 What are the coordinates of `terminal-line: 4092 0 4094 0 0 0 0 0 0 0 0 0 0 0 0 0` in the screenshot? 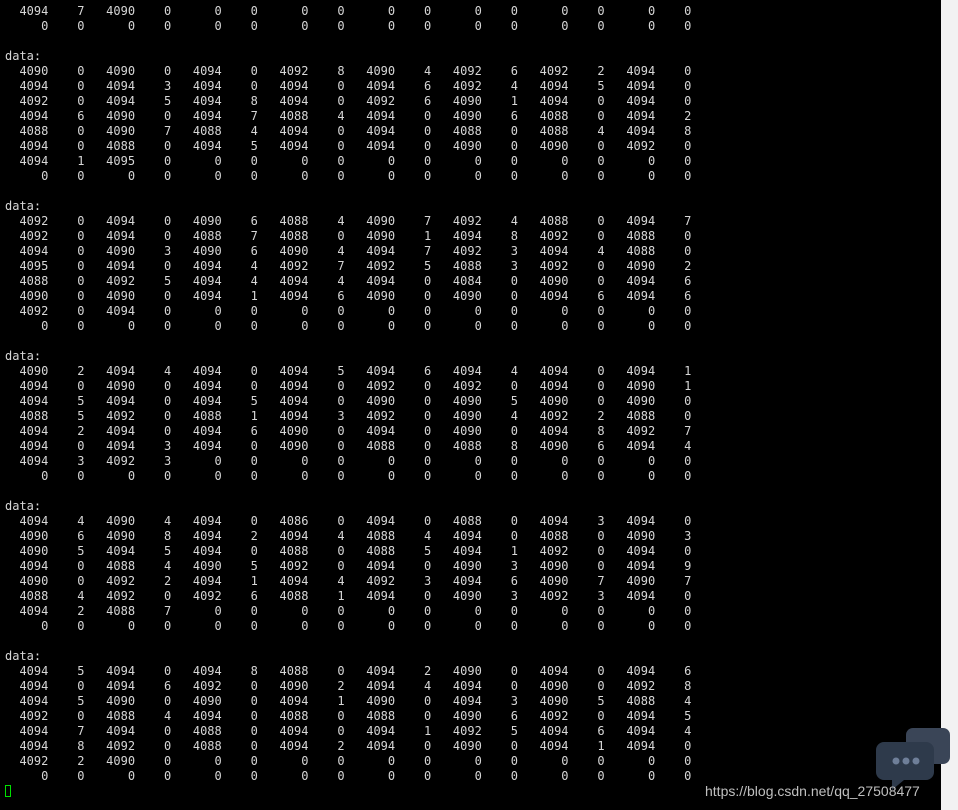 It's located at (348, 311).